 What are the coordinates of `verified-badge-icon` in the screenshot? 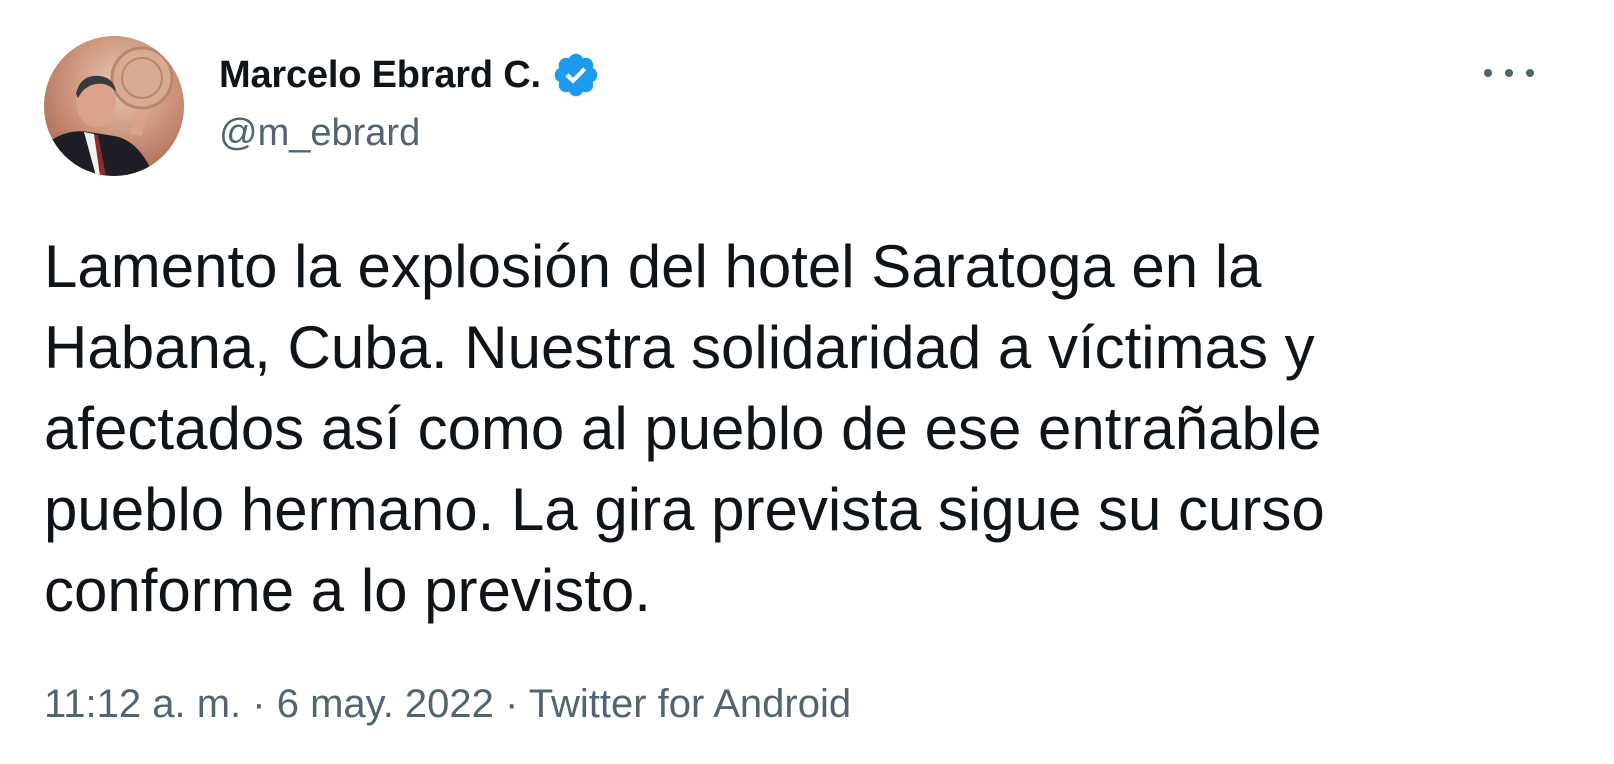 It's located at (576, 75).